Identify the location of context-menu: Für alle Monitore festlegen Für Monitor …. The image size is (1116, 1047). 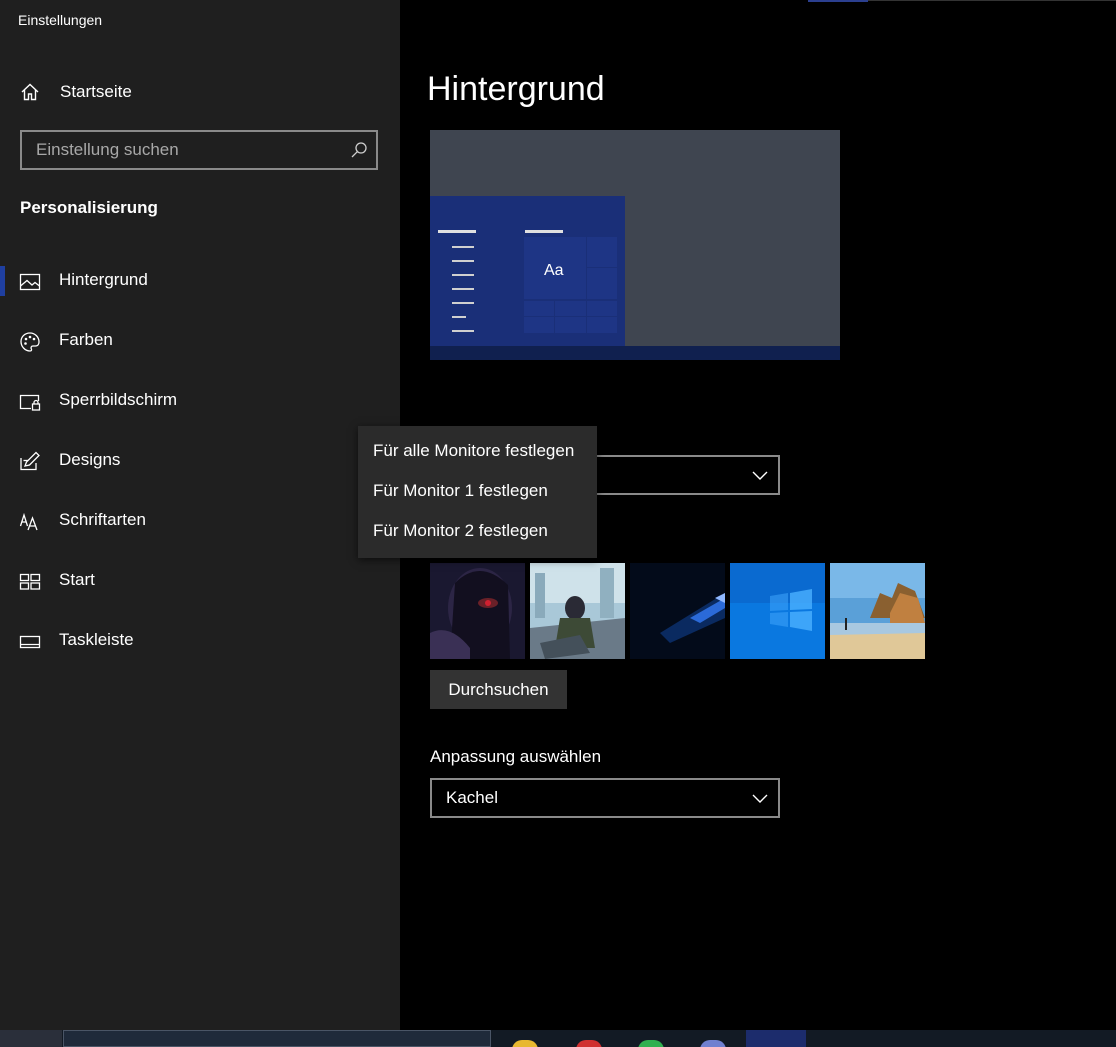
(477, 492).